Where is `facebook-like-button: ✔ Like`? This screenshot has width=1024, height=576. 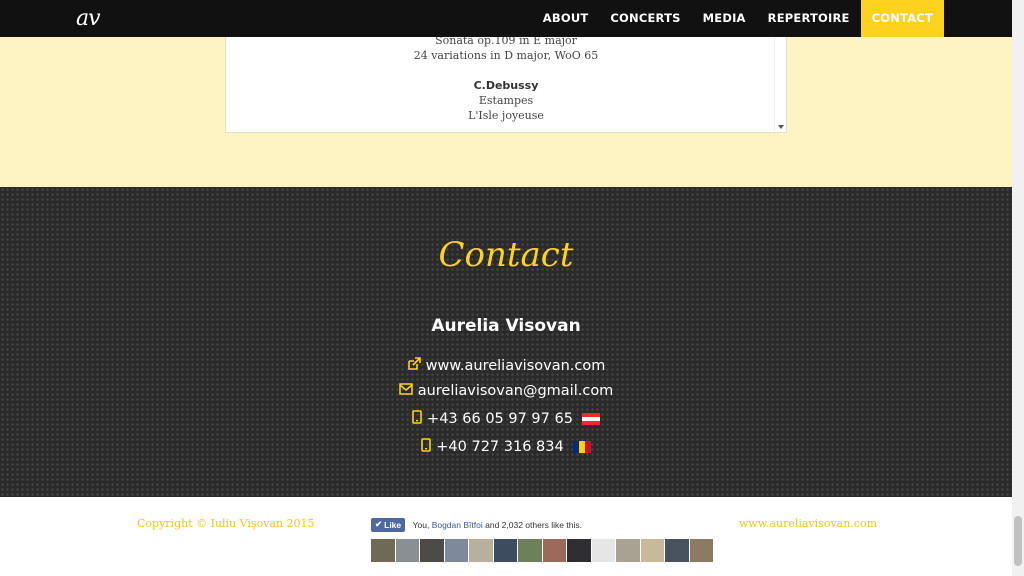
facebook-like-button: ✔ Like is located at coordinates (388, 524).